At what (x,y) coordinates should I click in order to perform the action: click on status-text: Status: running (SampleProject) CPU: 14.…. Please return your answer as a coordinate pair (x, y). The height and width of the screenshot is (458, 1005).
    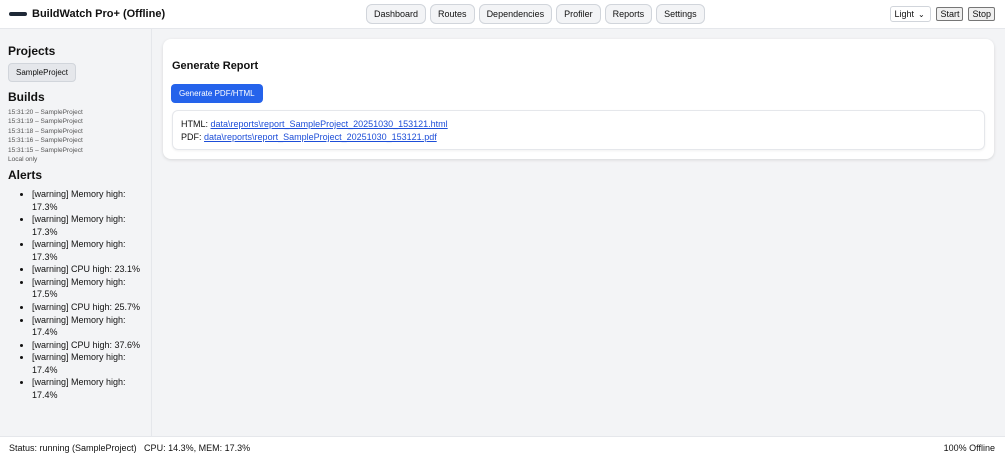
    Looking at the image, I should click on (130, 448).